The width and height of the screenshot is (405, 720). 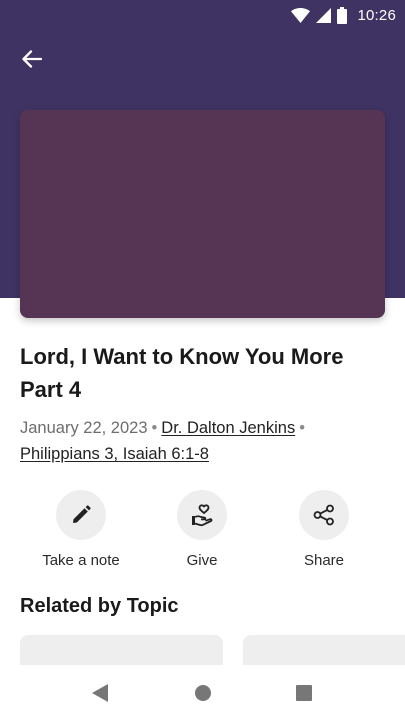 I want to click on share-button: Share, so click(x=324, y=529).